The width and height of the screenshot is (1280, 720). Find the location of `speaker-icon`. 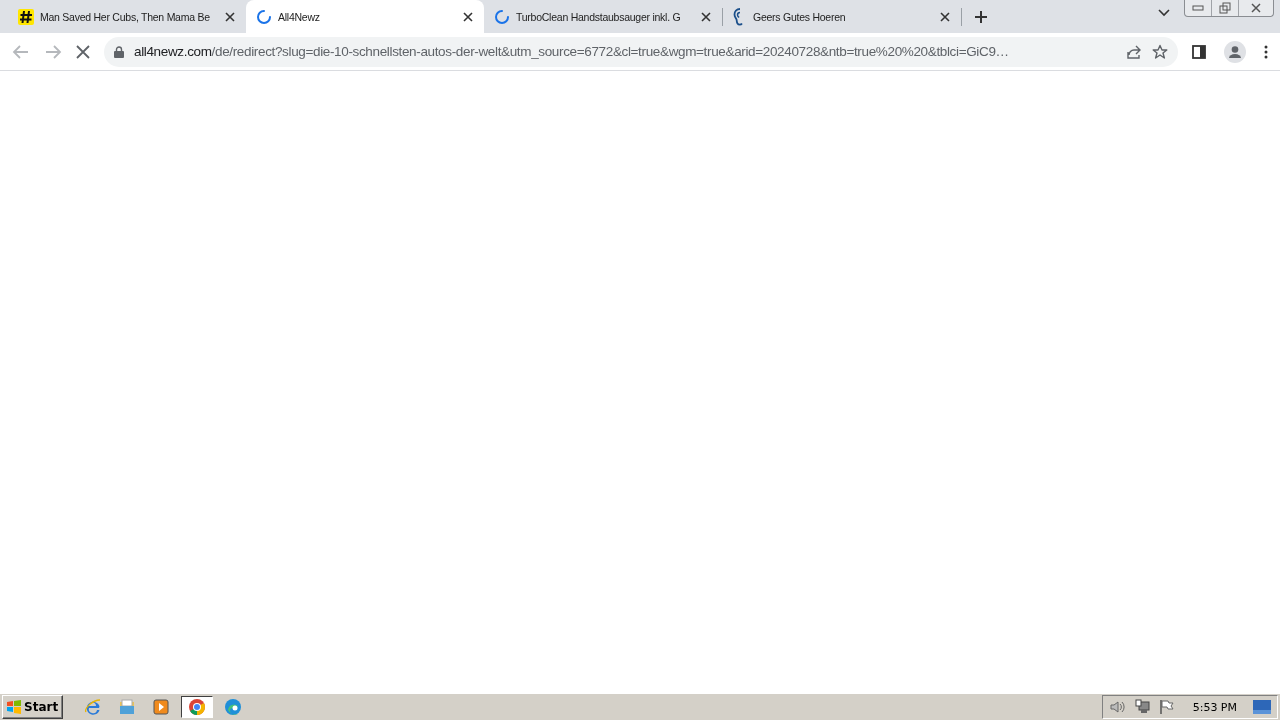

speaker-icon is located at coordinates (1117, 707).